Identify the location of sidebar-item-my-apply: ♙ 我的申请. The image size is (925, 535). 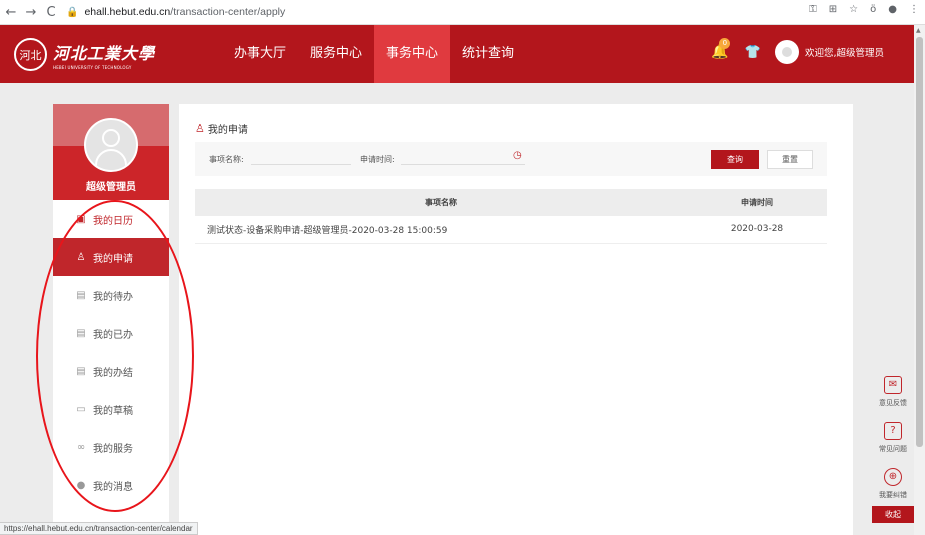
(111, 257).